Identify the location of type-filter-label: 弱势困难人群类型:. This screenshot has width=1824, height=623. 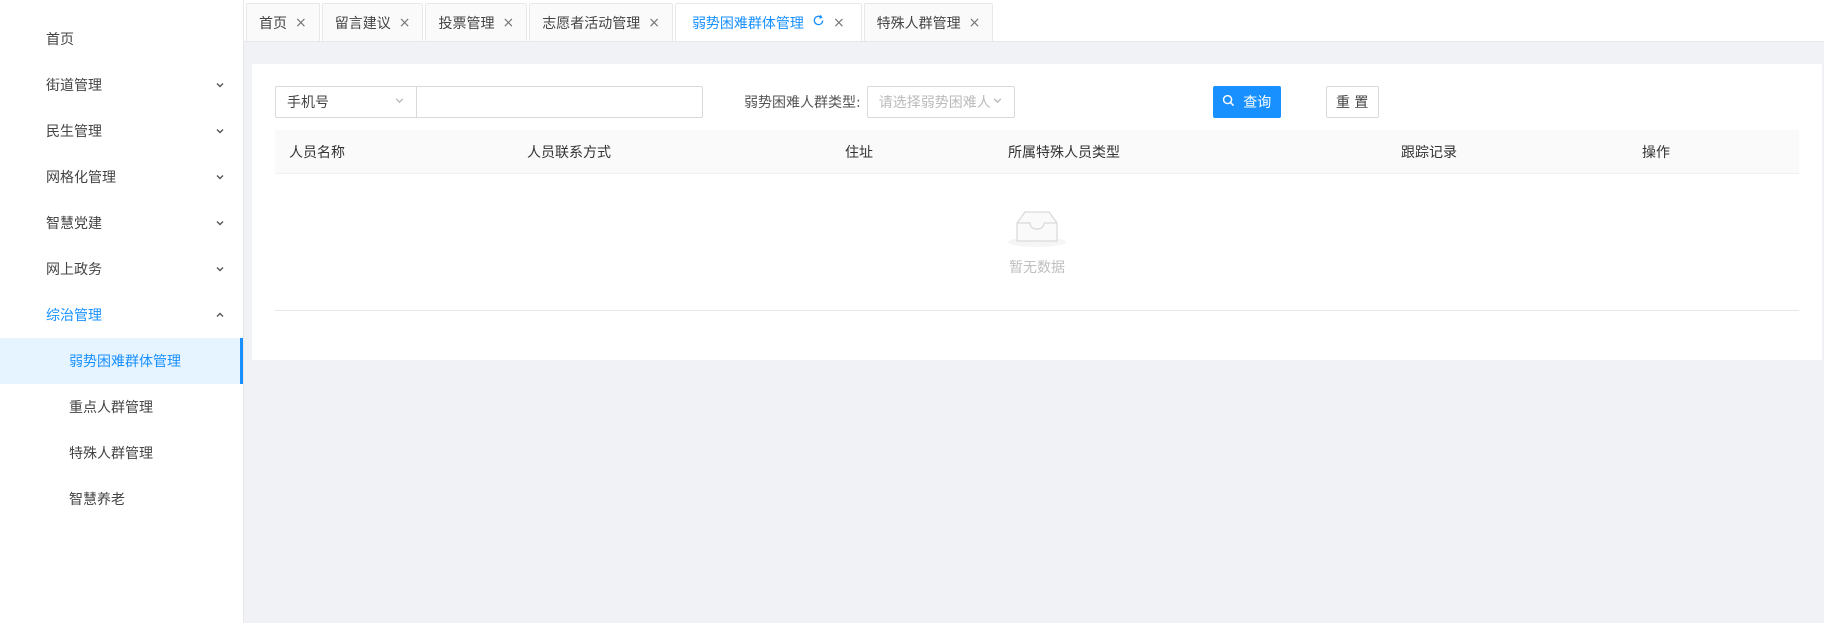
(802, 103).